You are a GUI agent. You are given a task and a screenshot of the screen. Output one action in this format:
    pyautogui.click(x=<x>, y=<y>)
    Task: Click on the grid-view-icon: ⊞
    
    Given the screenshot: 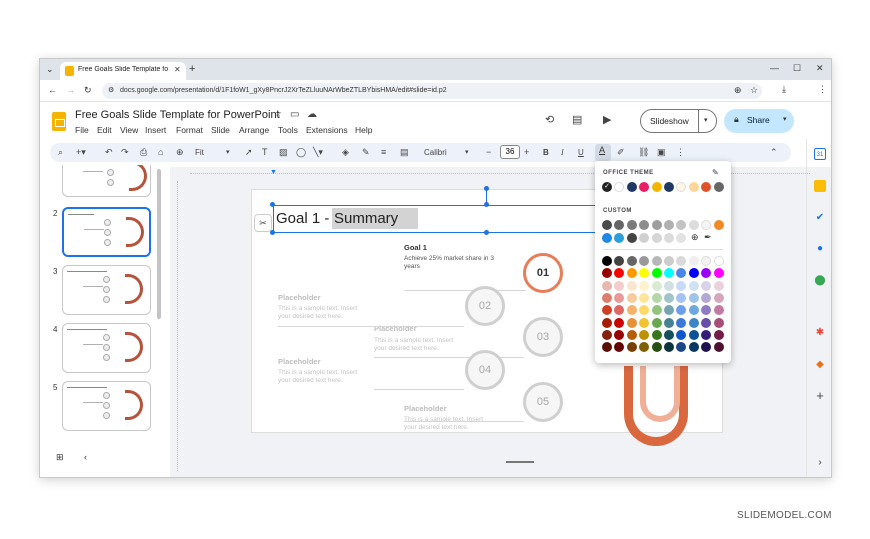 What is the action you would take?
    pyautogui.click(x=60, y=457)
    